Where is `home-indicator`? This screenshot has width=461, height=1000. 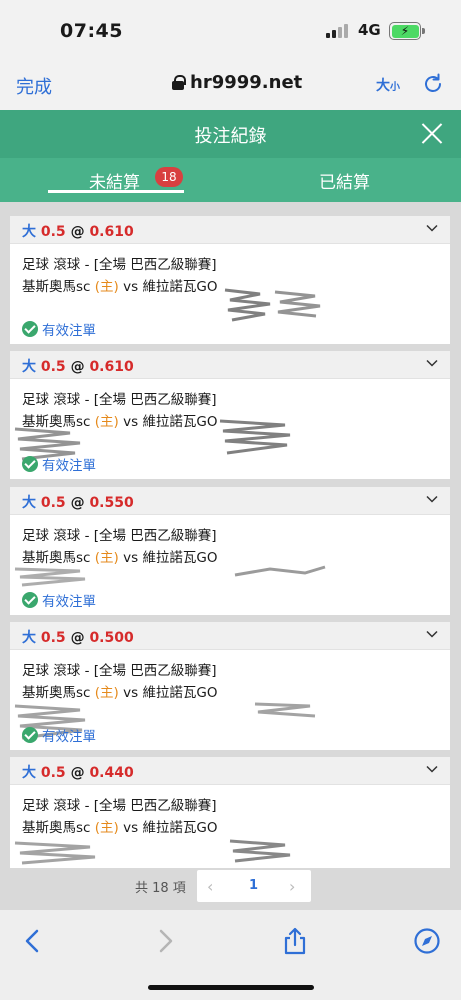
home-indicator is located at coordinates (231, 987).